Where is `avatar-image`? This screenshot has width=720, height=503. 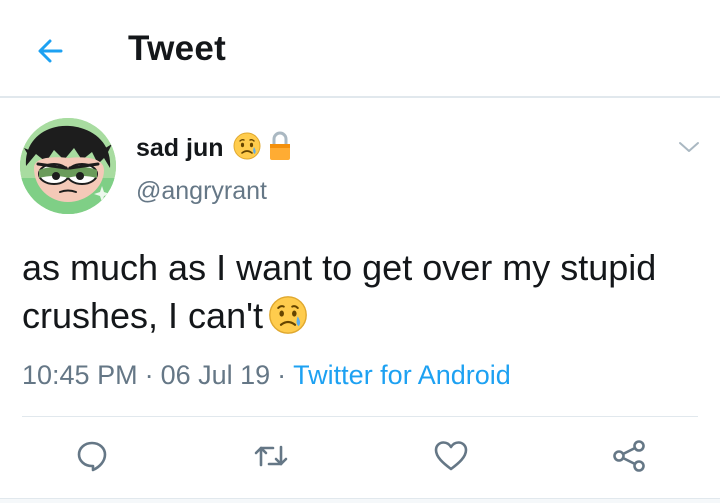 avatar-image is located at coordinates (68, 166).